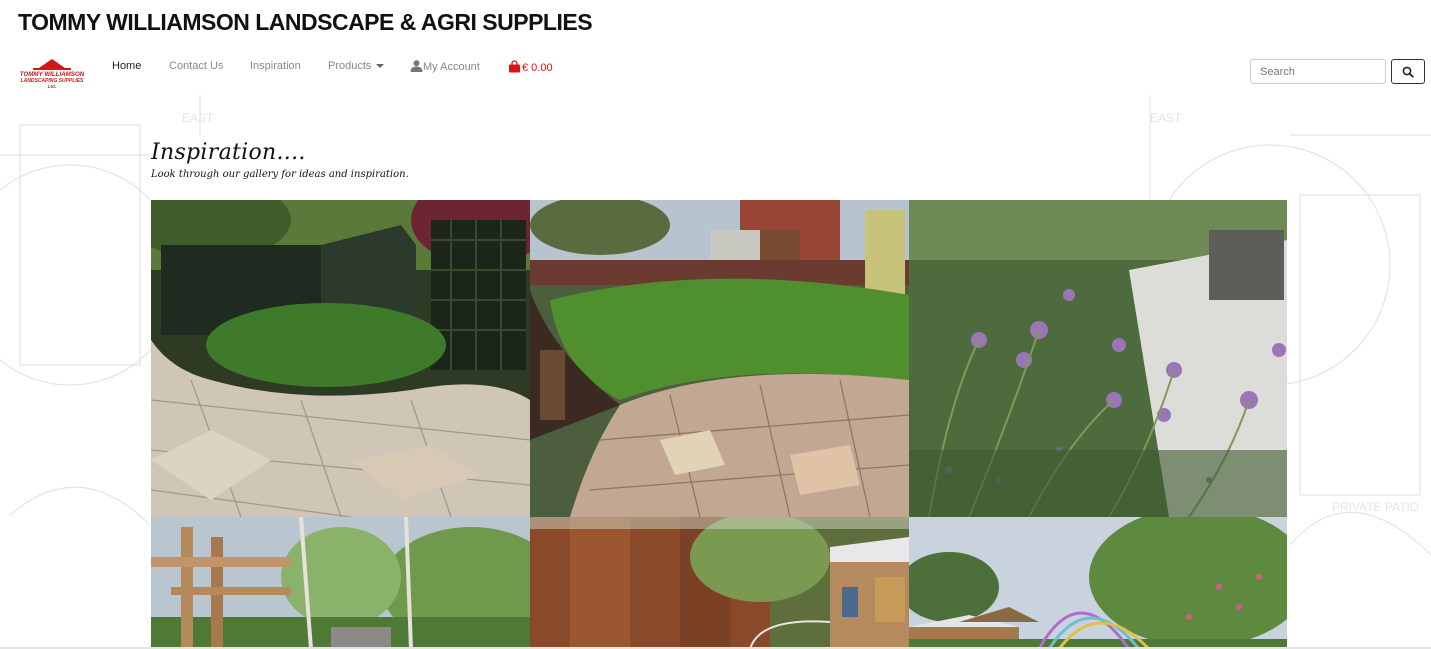 The height and width of the screenshot is (649, 1431). I want to click on nav-my-account-label: My Account, so click(451, 67).